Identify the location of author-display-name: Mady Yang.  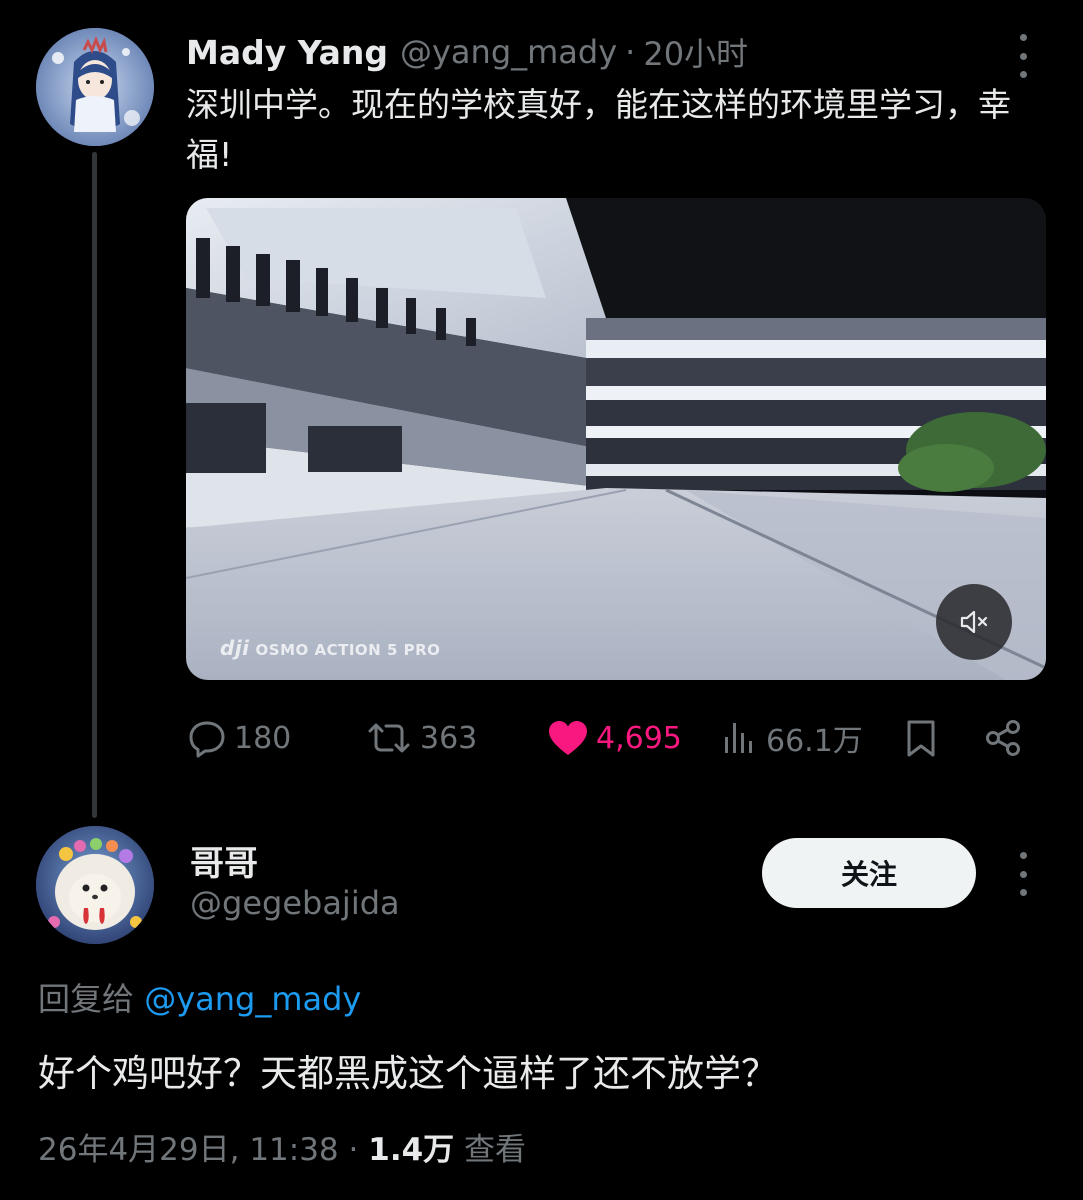
(287, 52).